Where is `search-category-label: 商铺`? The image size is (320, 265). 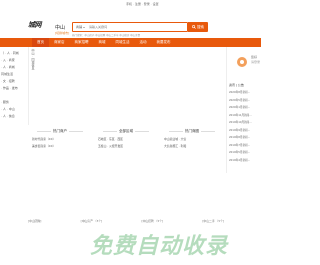
search-category-label: 商铺 is located at coordinates (79, 27).